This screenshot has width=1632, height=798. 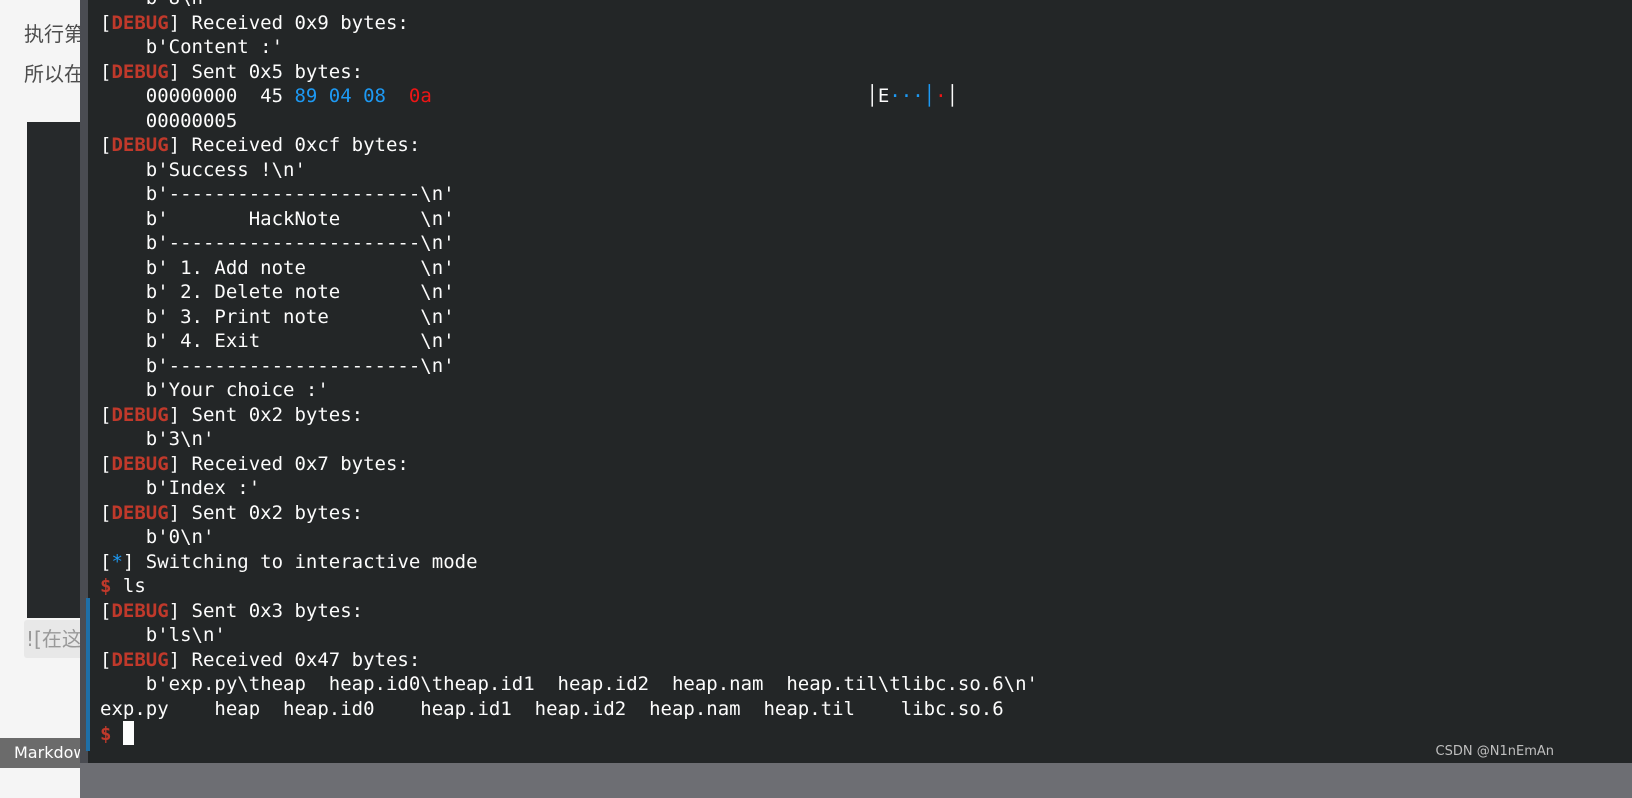 I want to click on terminal-line: 00000000 45 89 04 08 0a │E···│·│, so click(x=569, y=96).